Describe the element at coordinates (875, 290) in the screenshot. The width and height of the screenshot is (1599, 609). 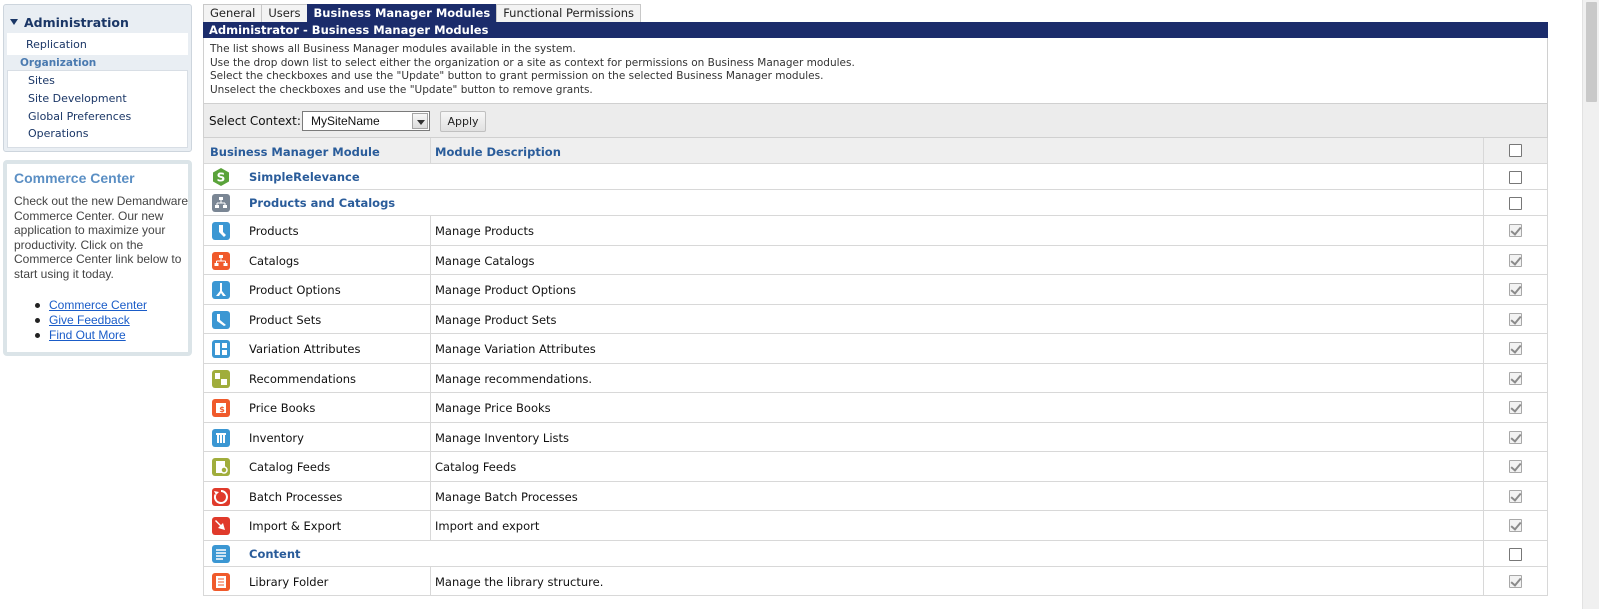
I see `table-row: Product Options Manage Product Options` at that location.